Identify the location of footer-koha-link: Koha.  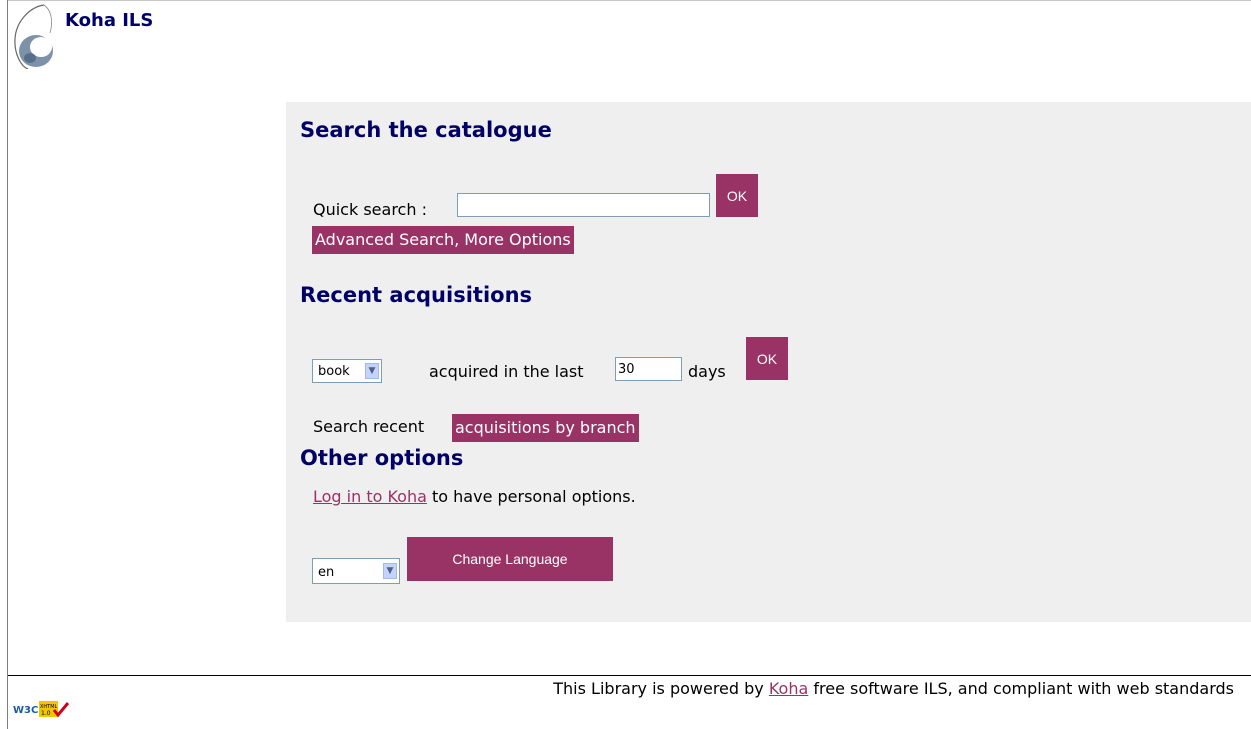
(788, 688).